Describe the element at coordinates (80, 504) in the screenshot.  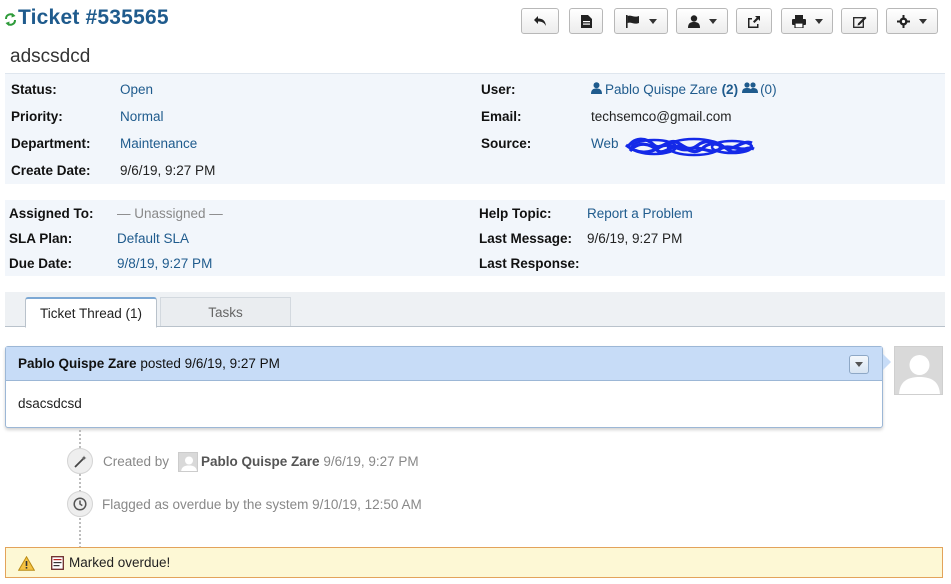
I see `clock-icon` at that location.